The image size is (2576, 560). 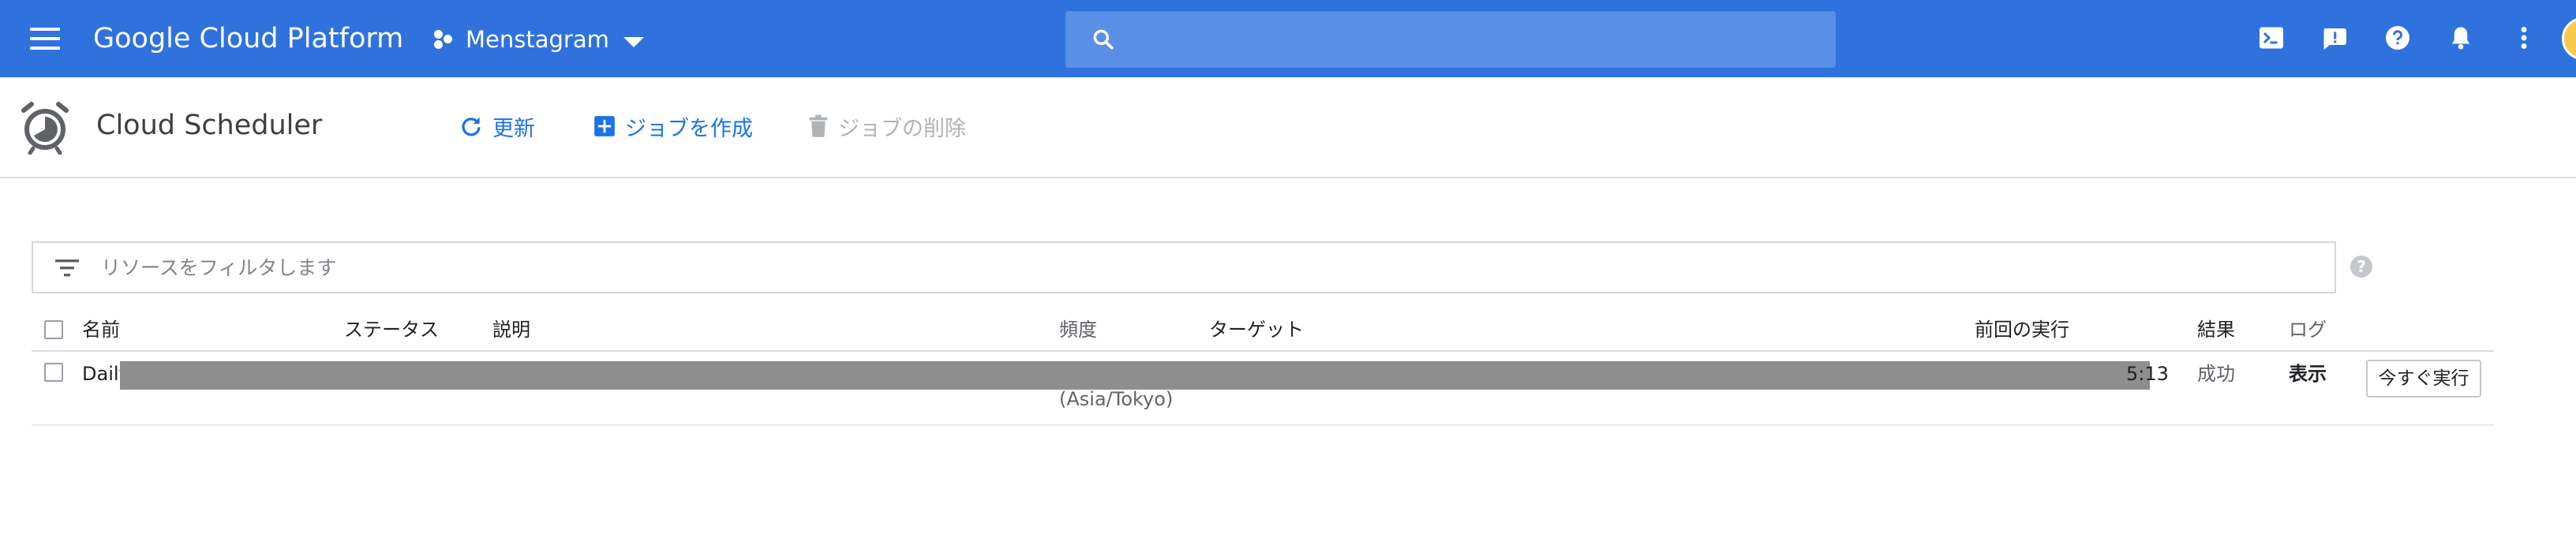 What do you see at coordinates (471, 126) in the screenshot?
I see `refresh-icon` at bounding box center [471, 126].